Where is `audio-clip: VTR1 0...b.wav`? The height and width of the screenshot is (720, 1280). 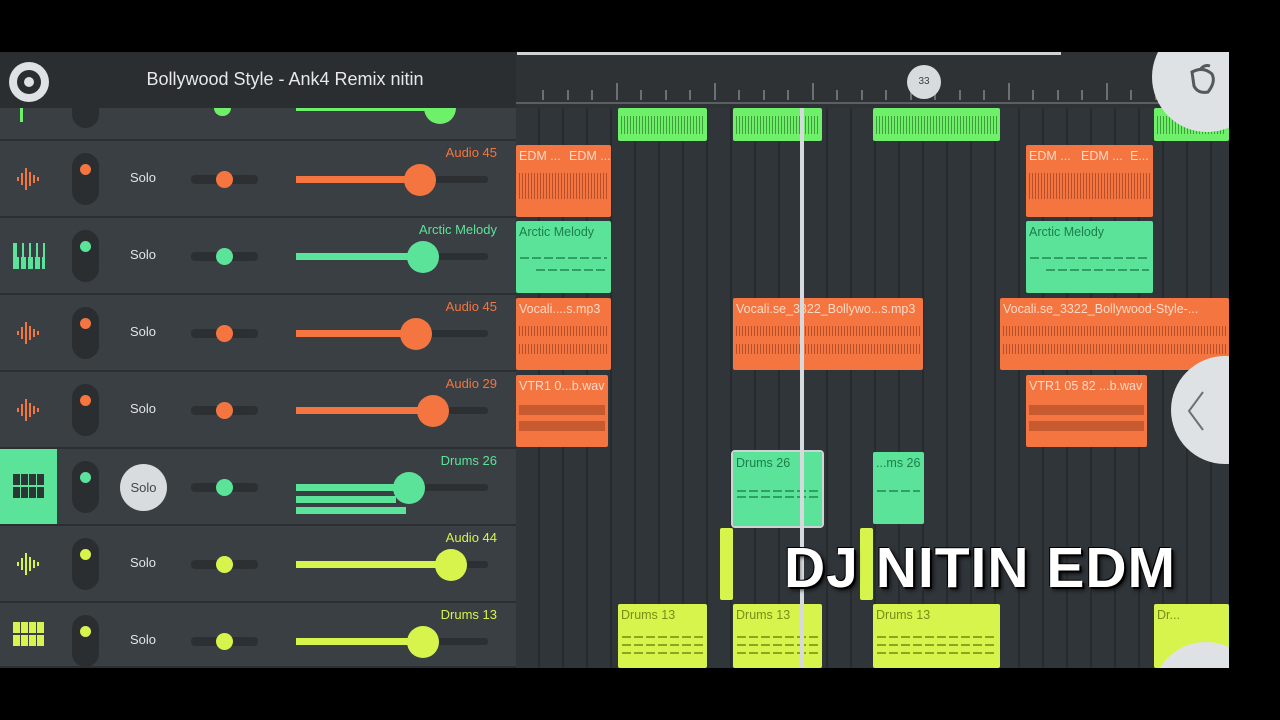
audio-clip: VTR1 0...b.wav is located at coordinates (562, 411).